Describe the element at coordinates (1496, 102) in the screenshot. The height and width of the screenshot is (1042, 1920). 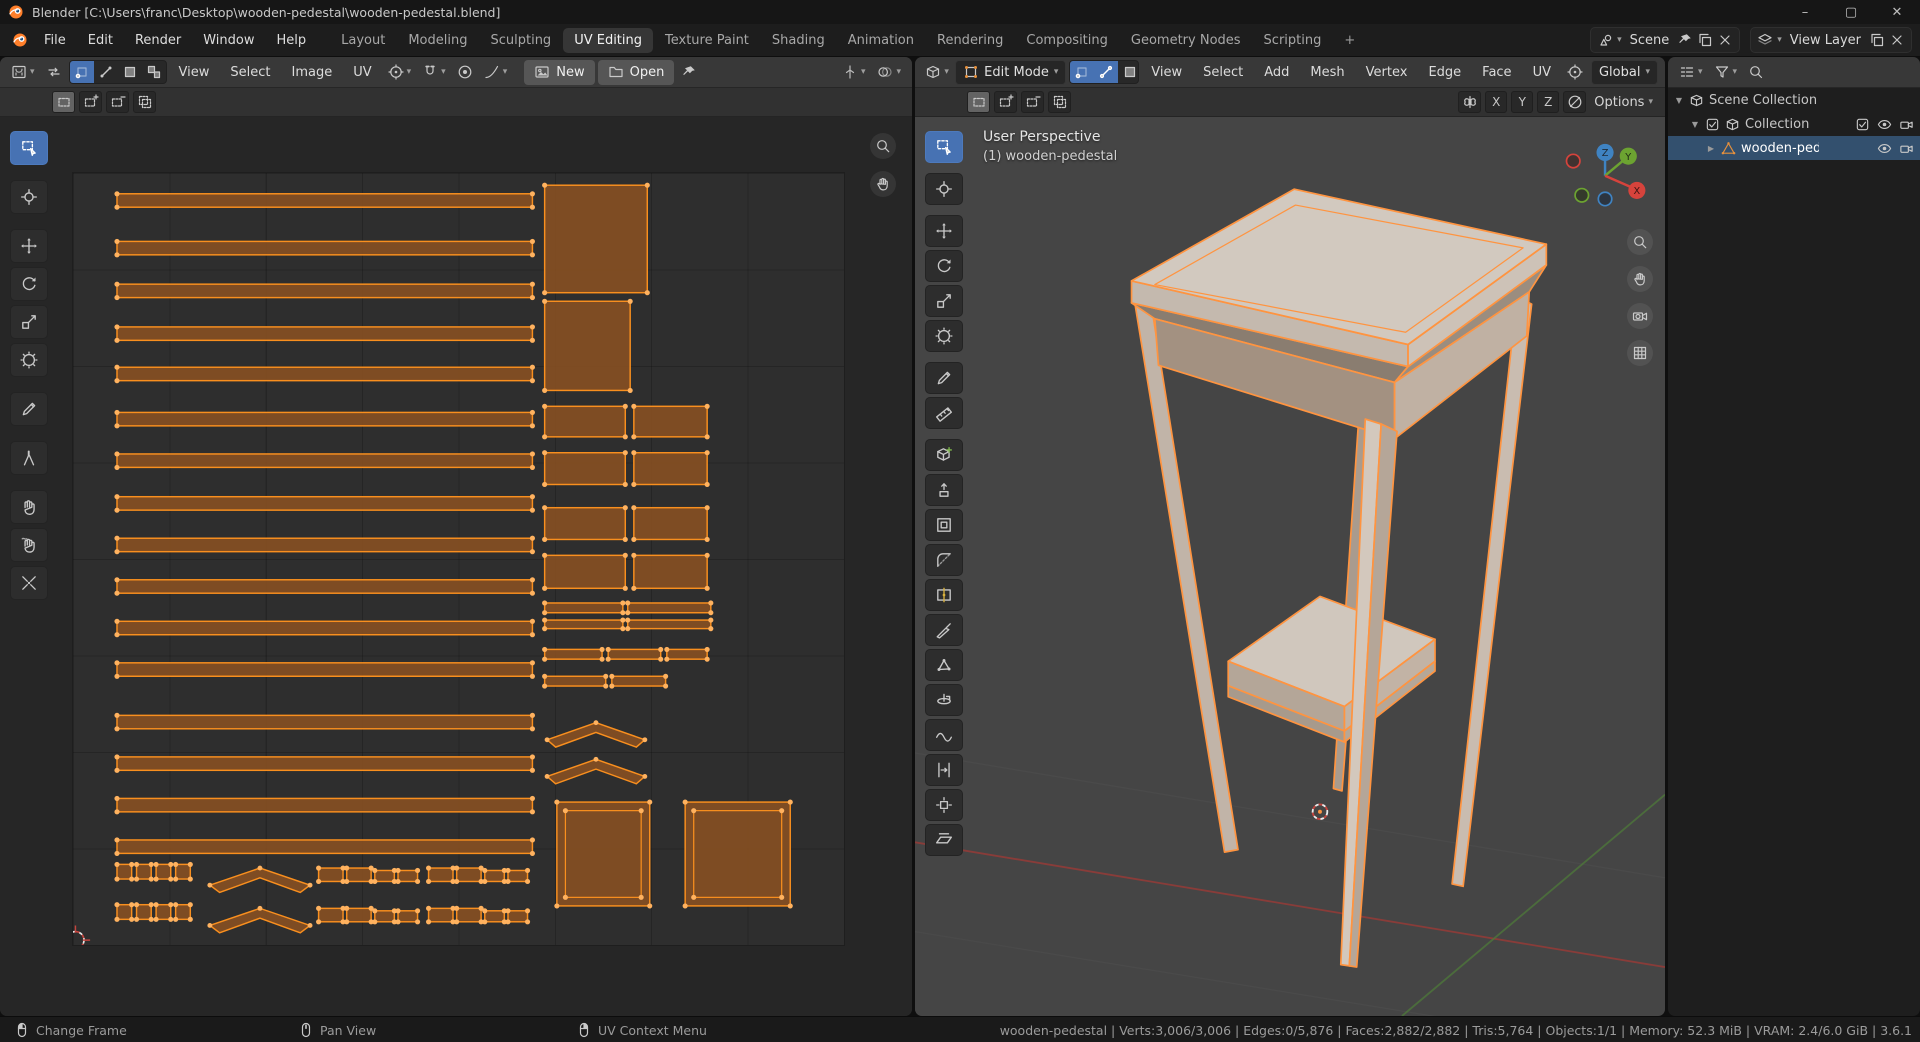
I see `mirror-x-toggle: X` at that location.